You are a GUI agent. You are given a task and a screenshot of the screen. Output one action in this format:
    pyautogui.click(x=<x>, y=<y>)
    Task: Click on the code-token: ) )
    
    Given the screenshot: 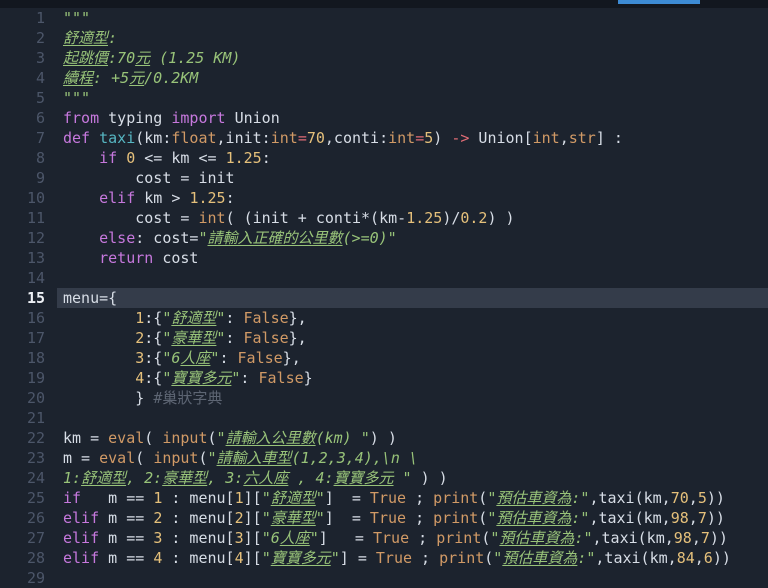 What is the action you would take?
    pyautogui.click(x=429, y=478)
    